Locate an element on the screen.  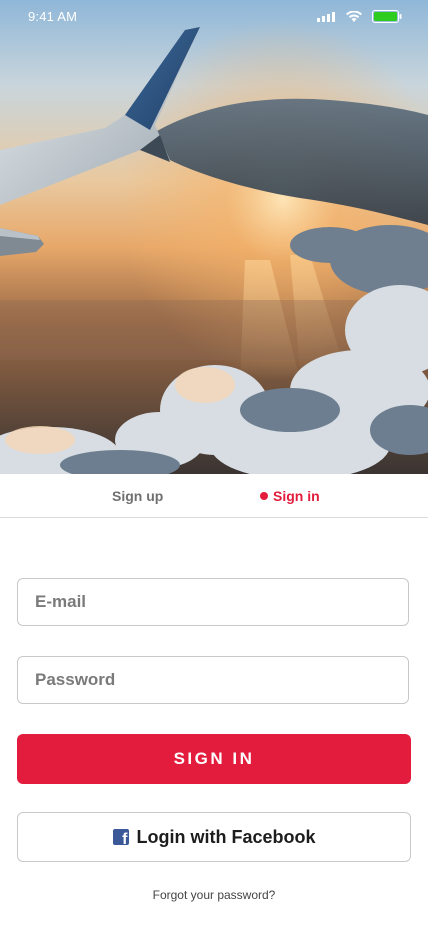
tab-sign-up: Sign up is located at coordinates (137, 496).